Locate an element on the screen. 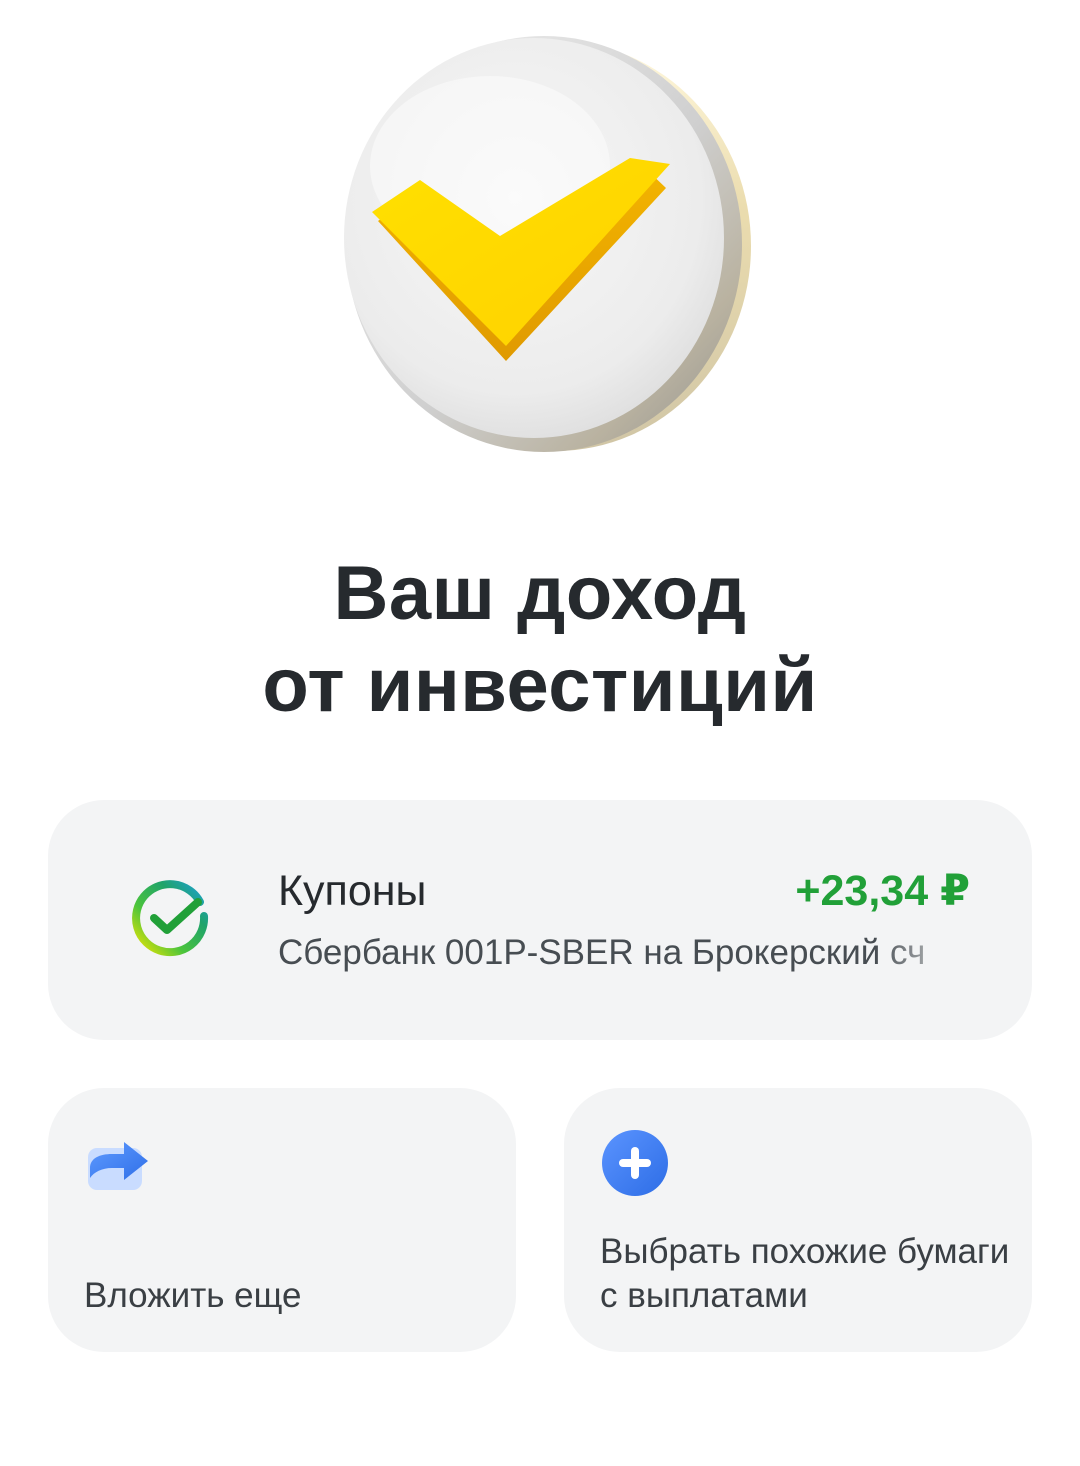  success-check-icon is located at coordinates (547, 244).